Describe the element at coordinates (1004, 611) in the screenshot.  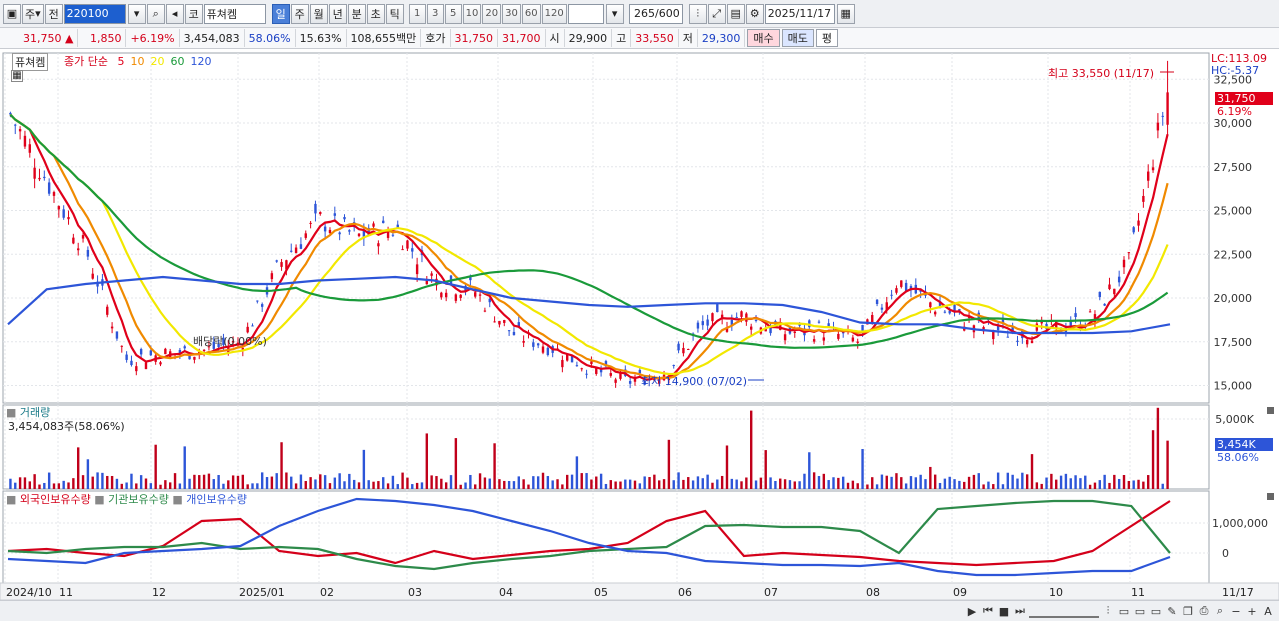
I see `stop-icon: ■` at that location.